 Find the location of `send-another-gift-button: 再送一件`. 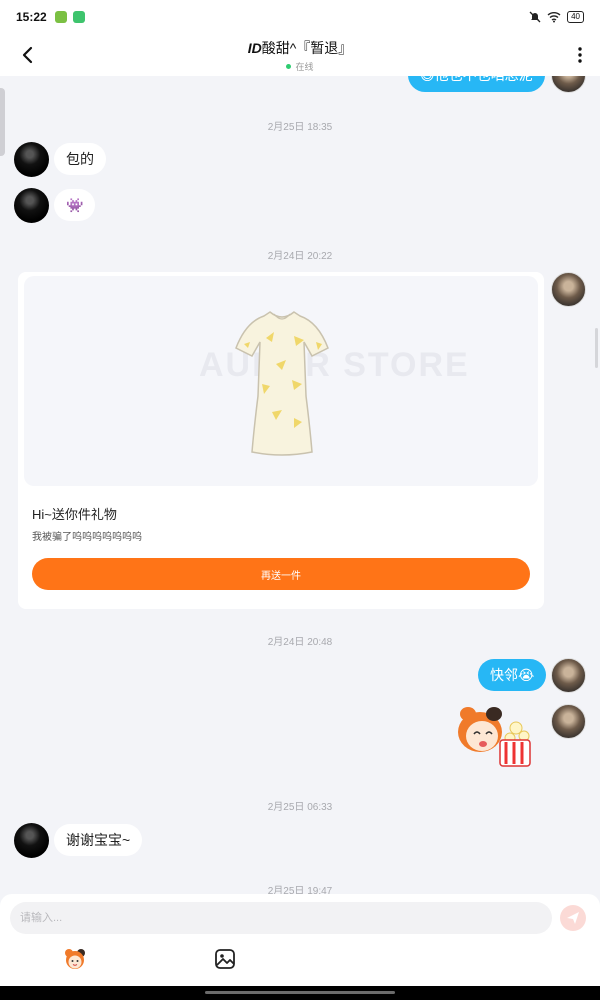

send-another-gift-button: 再送一件 is located at coordinates (281, 574).